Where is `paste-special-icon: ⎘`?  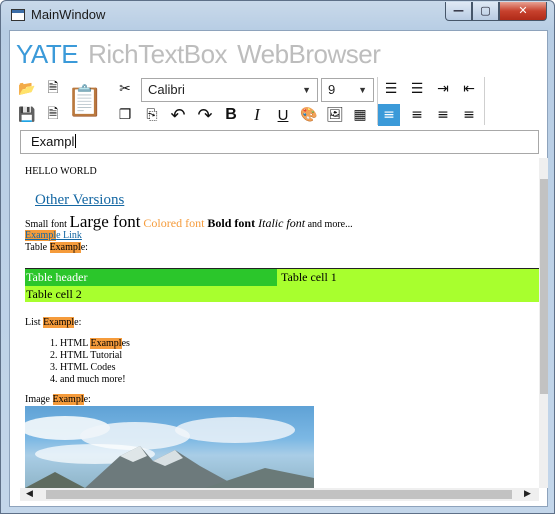
paste-special-icon: ⎘ is located at coordinates (152, 115).